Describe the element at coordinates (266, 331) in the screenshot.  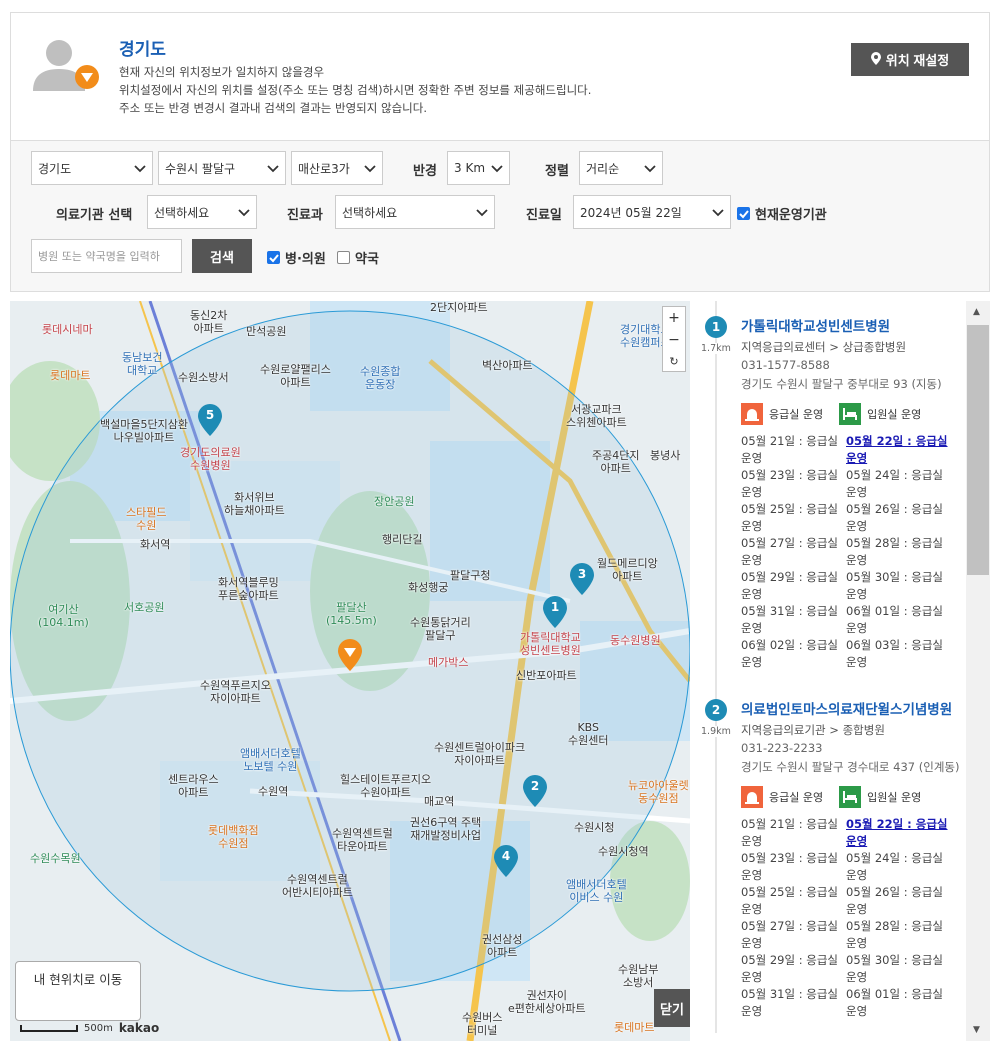
I see `map-place-label: 만석공원` at that location.